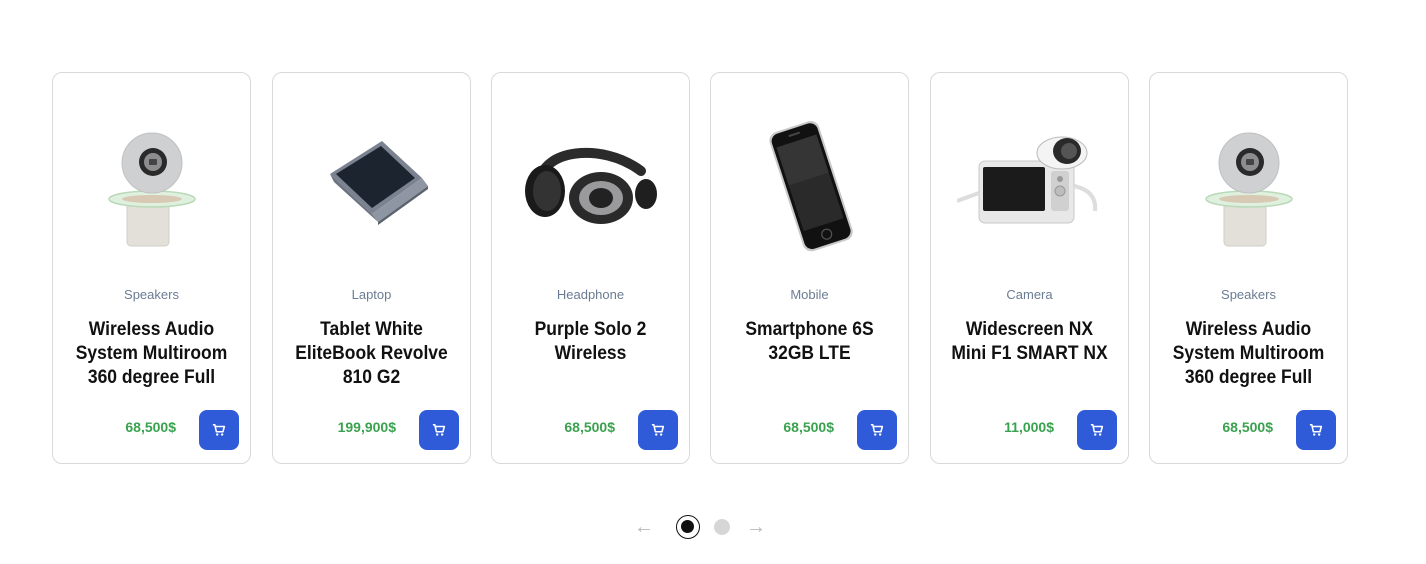  I want to click on product-title: Widescreen NX Mini F1 SMART NX, so click(1029, 342).